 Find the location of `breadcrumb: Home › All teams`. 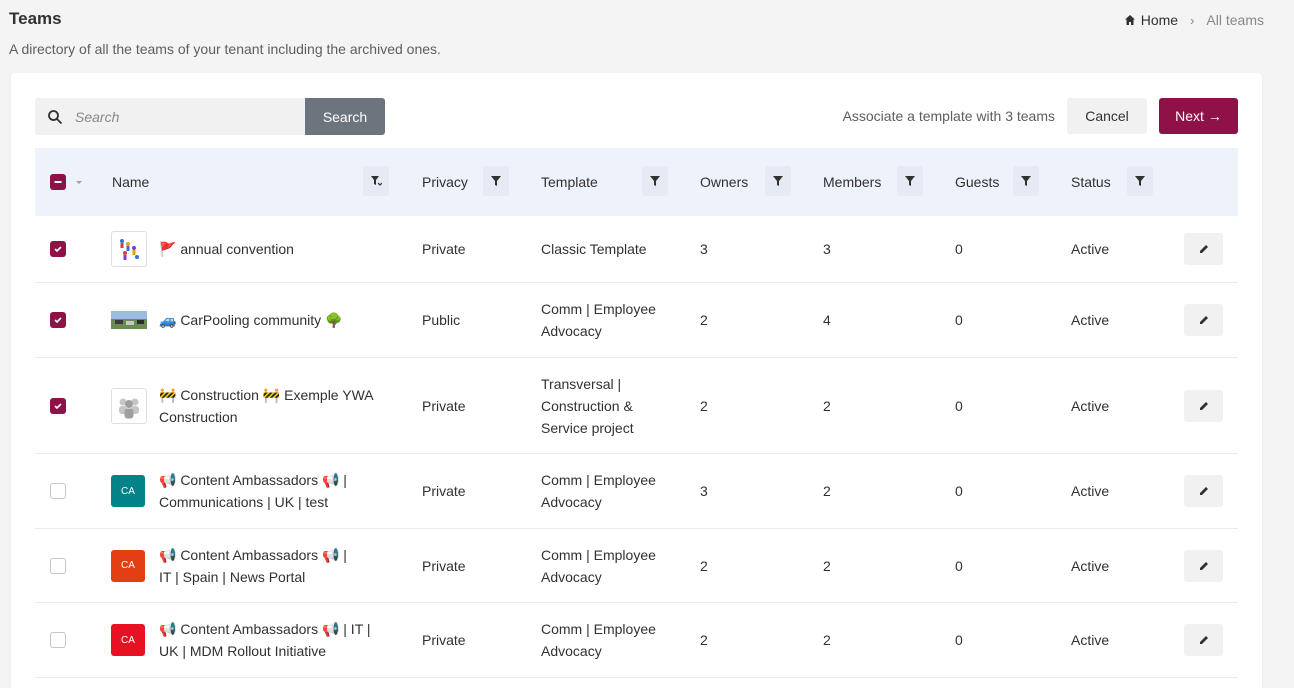

breadcrumb: Home › All teams is located at coordinates (1194, 20).